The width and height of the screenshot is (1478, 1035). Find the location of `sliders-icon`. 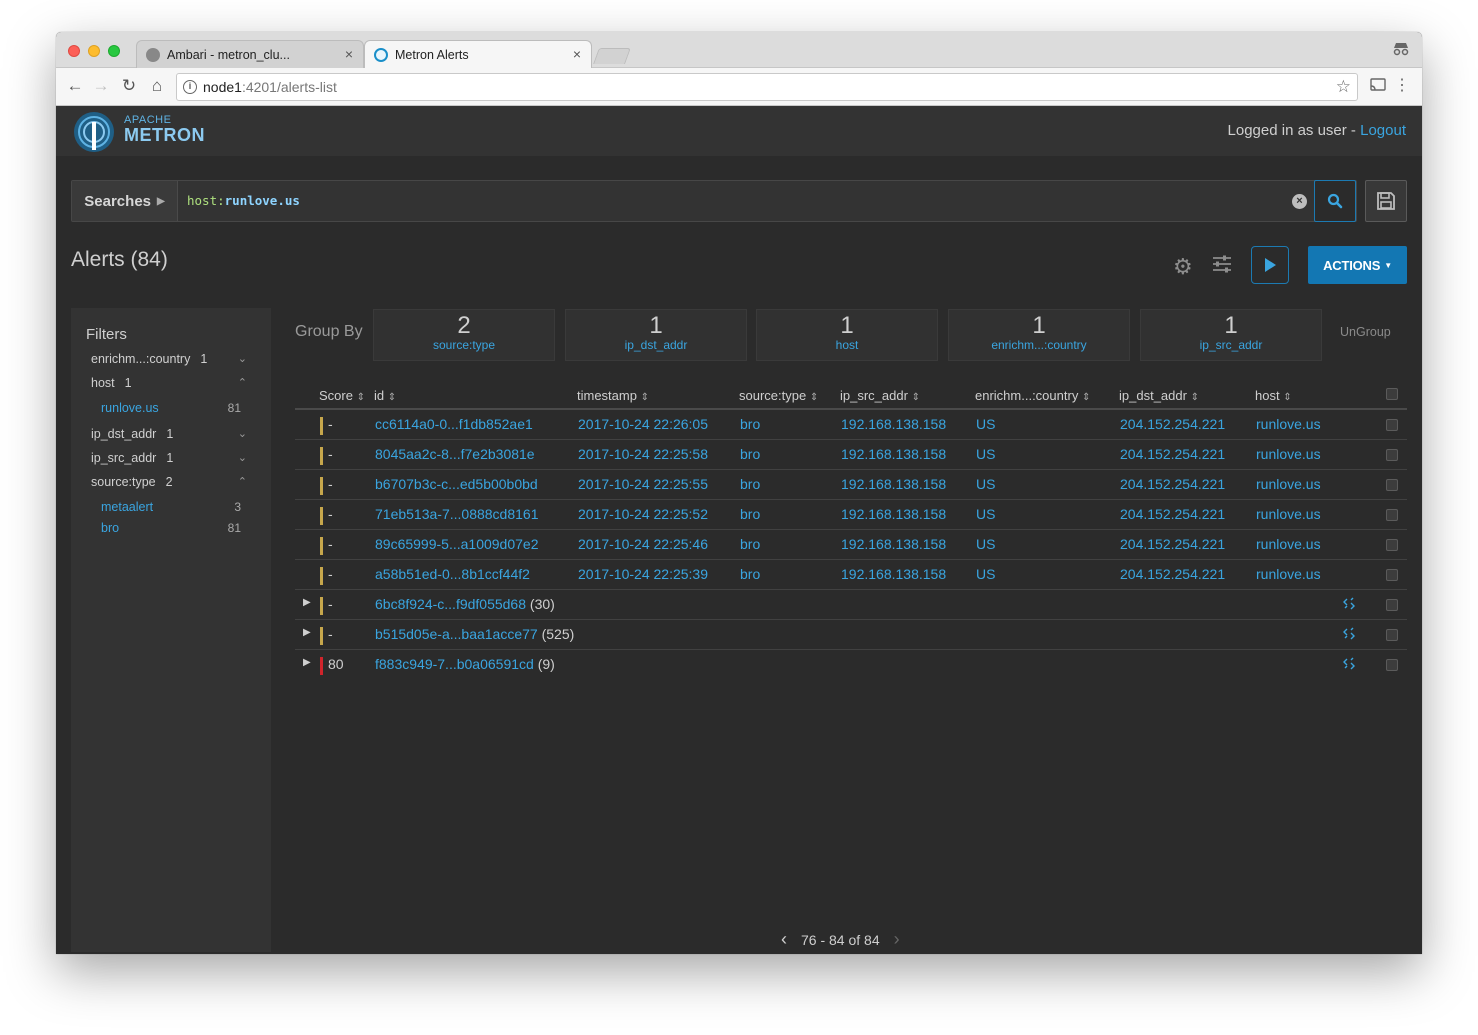

sliders-icon is located at coordinates (1222, 266).